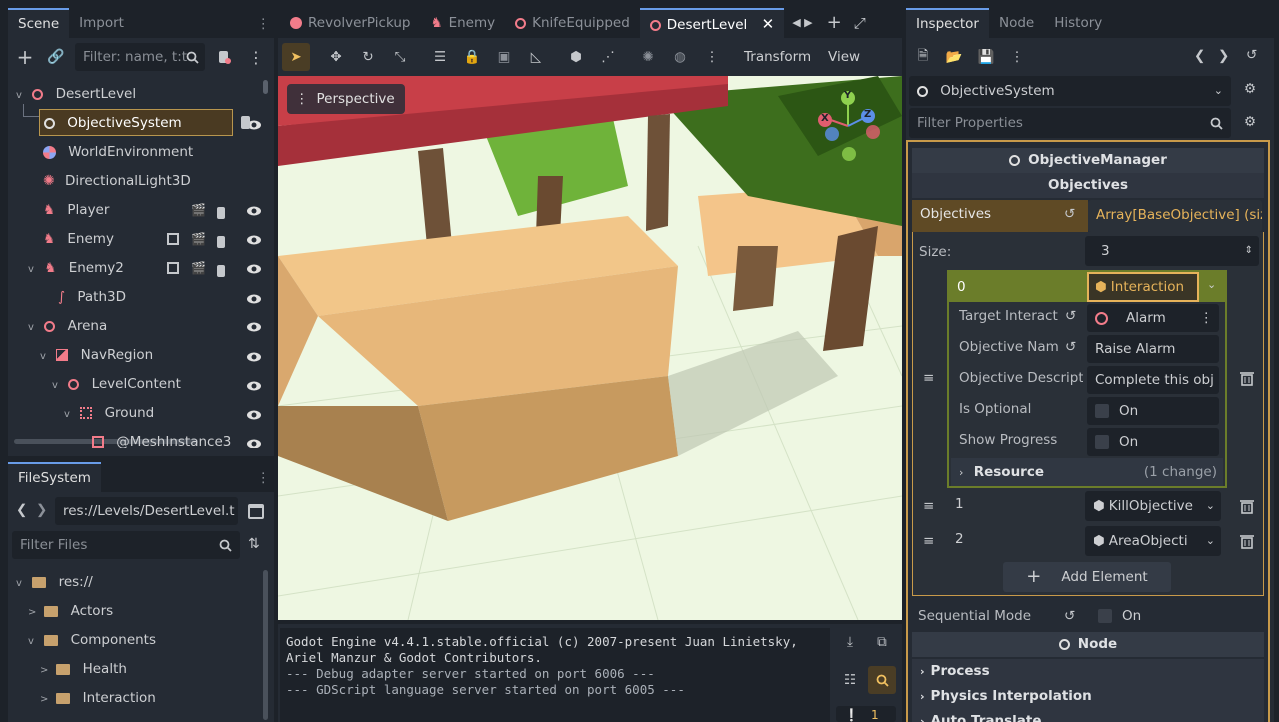 This screenshot has height=722, width=1279. What do you see at coordinates (954, 57) in the screenshot?
I see `open-folder-icon: 📂` at bounding box center [954, 57].